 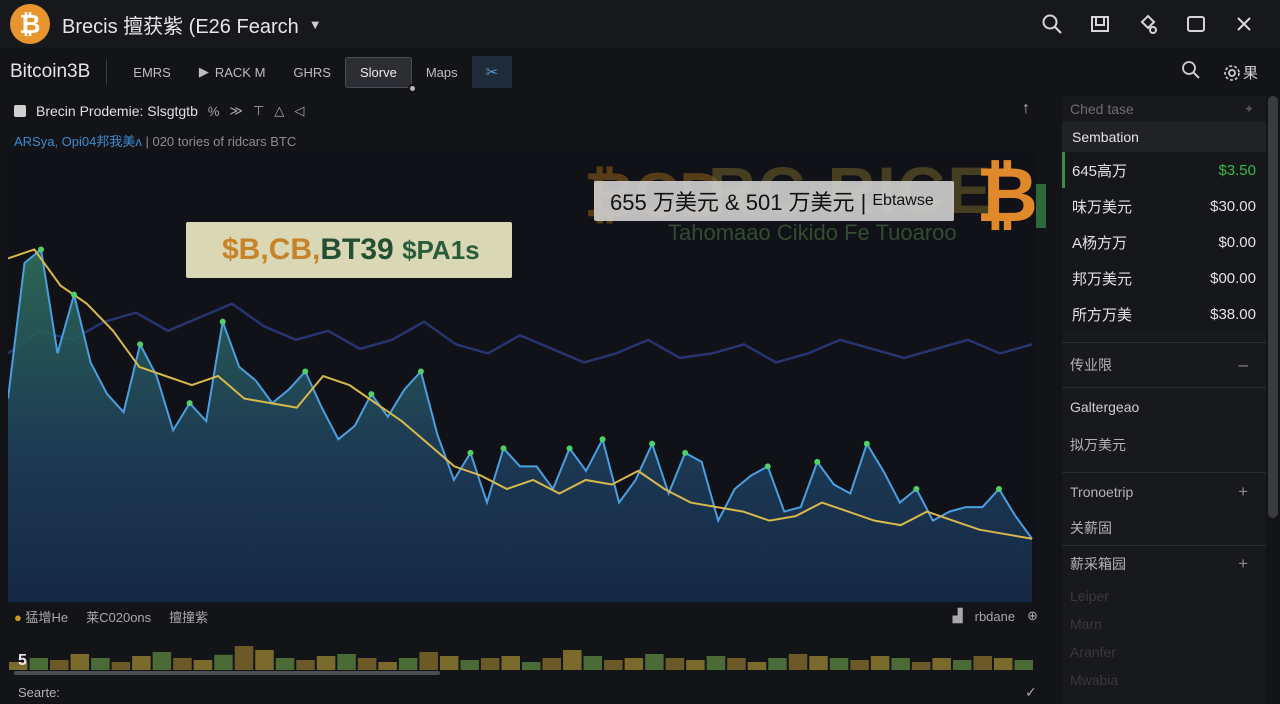 What do you see at coordinates (41, 616) in the screenshot?
I see `volume-label-1: ● 猛增He` at bounding box center [41, 616].